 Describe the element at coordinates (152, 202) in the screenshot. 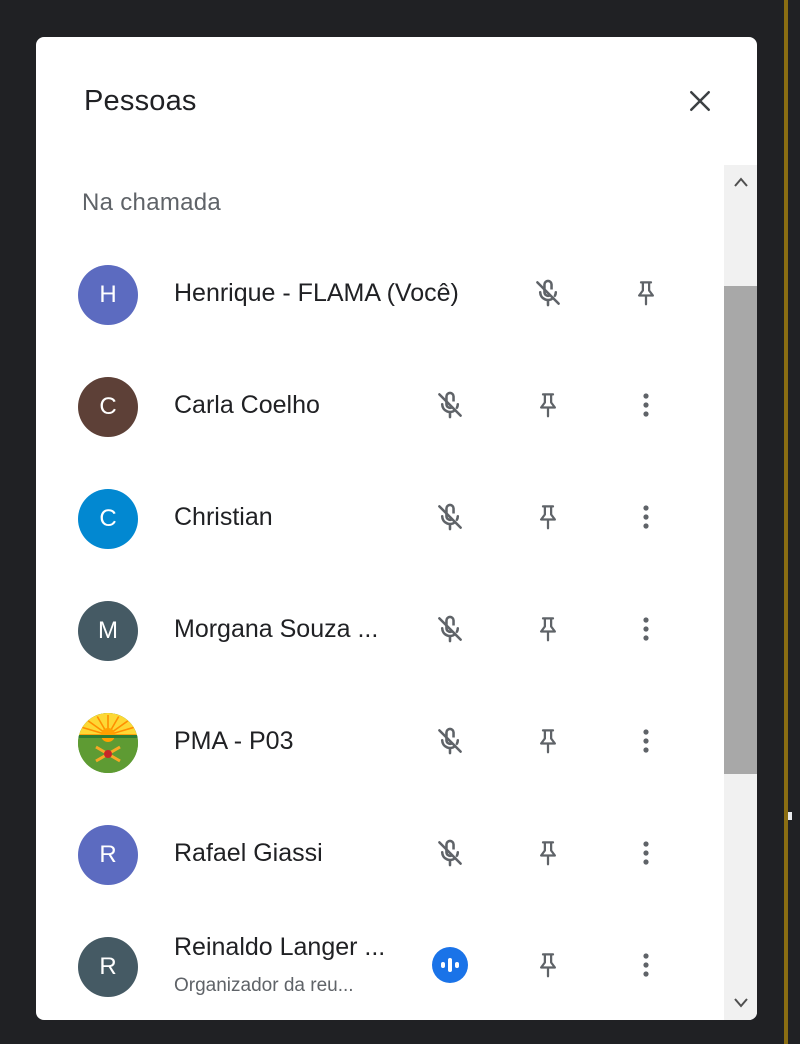

I see `section-label: Na chamada` at that location.